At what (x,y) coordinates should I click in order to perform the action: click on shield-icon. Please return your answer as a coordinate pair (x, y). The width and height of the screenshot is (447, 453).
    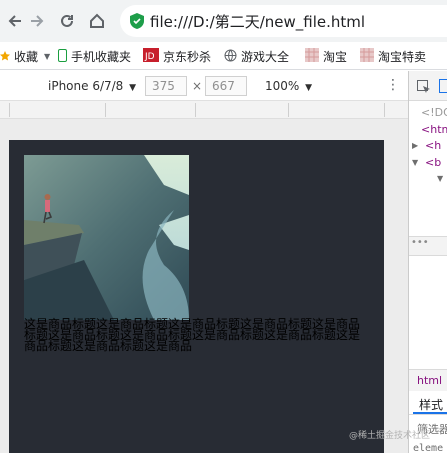
    Looking at the image, I should click on (137, 21).